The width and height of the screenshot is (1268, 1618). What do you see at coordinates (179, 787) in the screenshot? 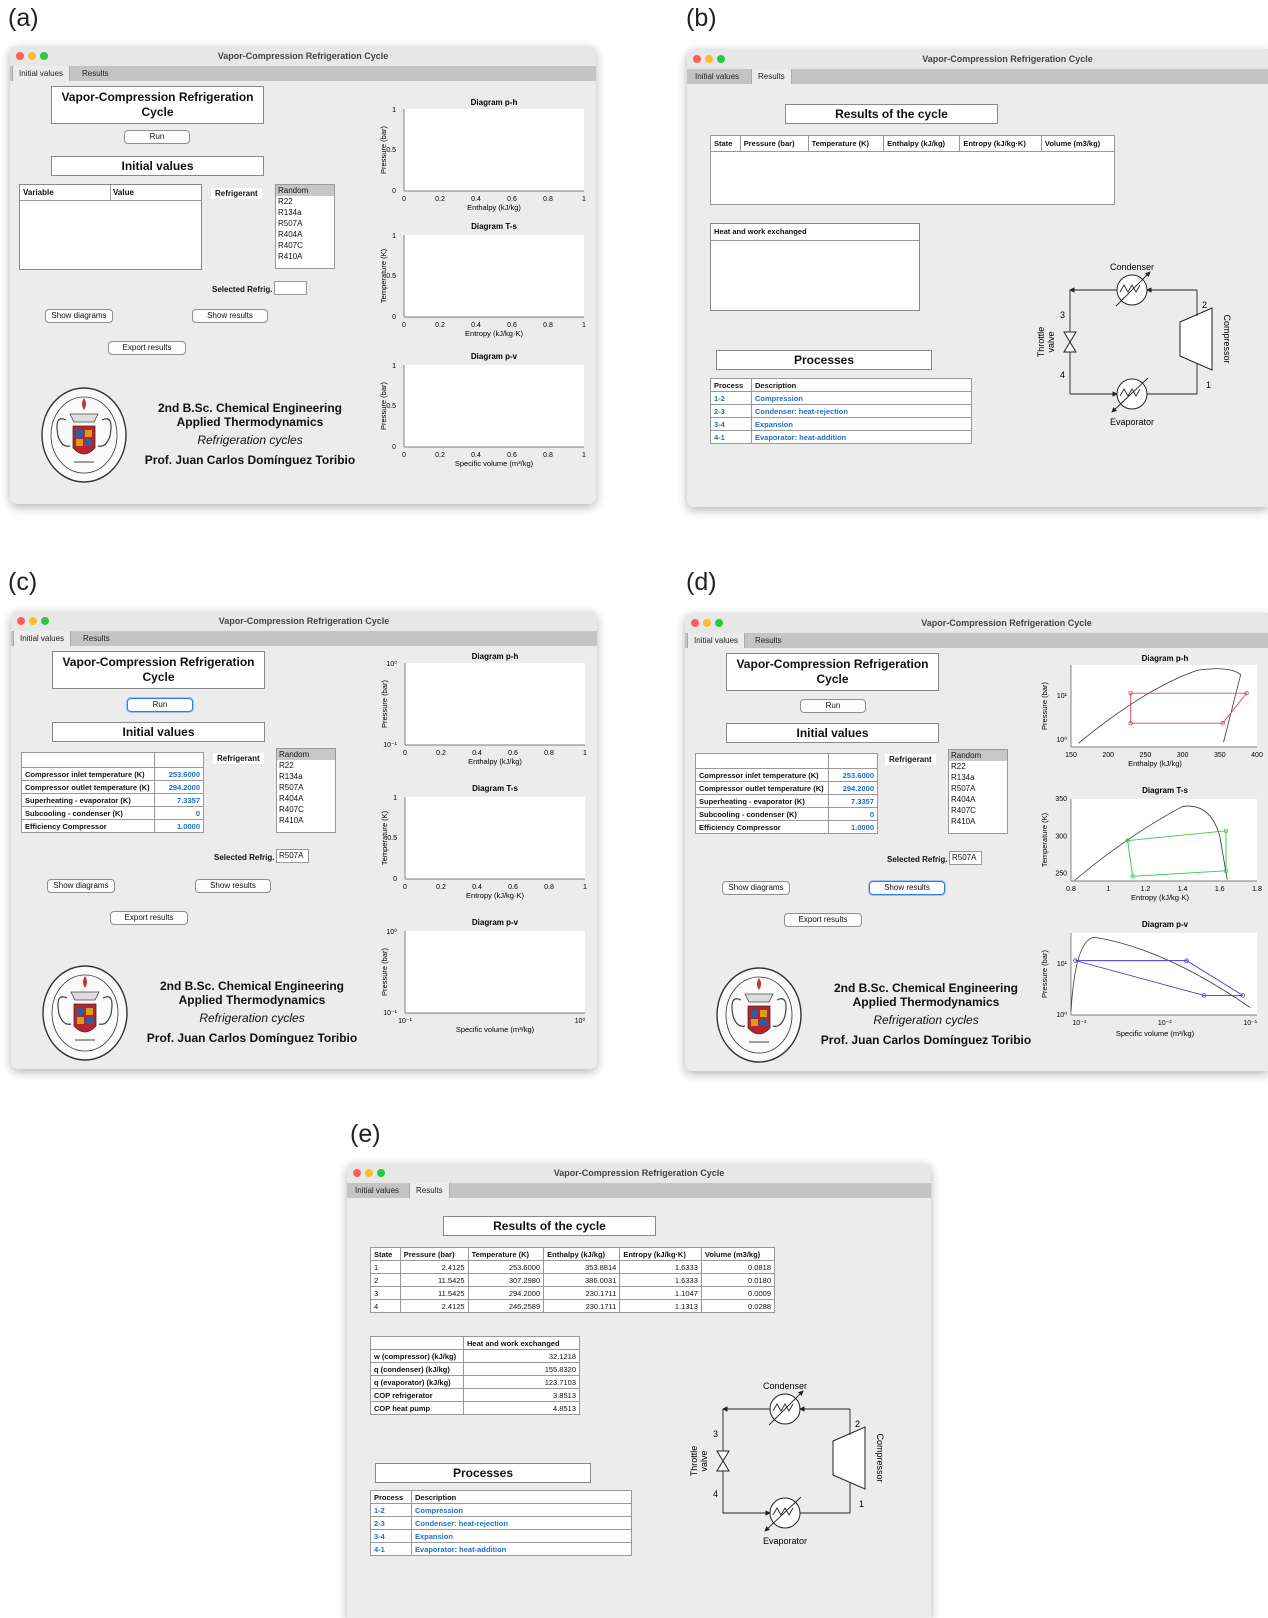
I see `input-value: 294.2000` at bounding box center [179, 787].